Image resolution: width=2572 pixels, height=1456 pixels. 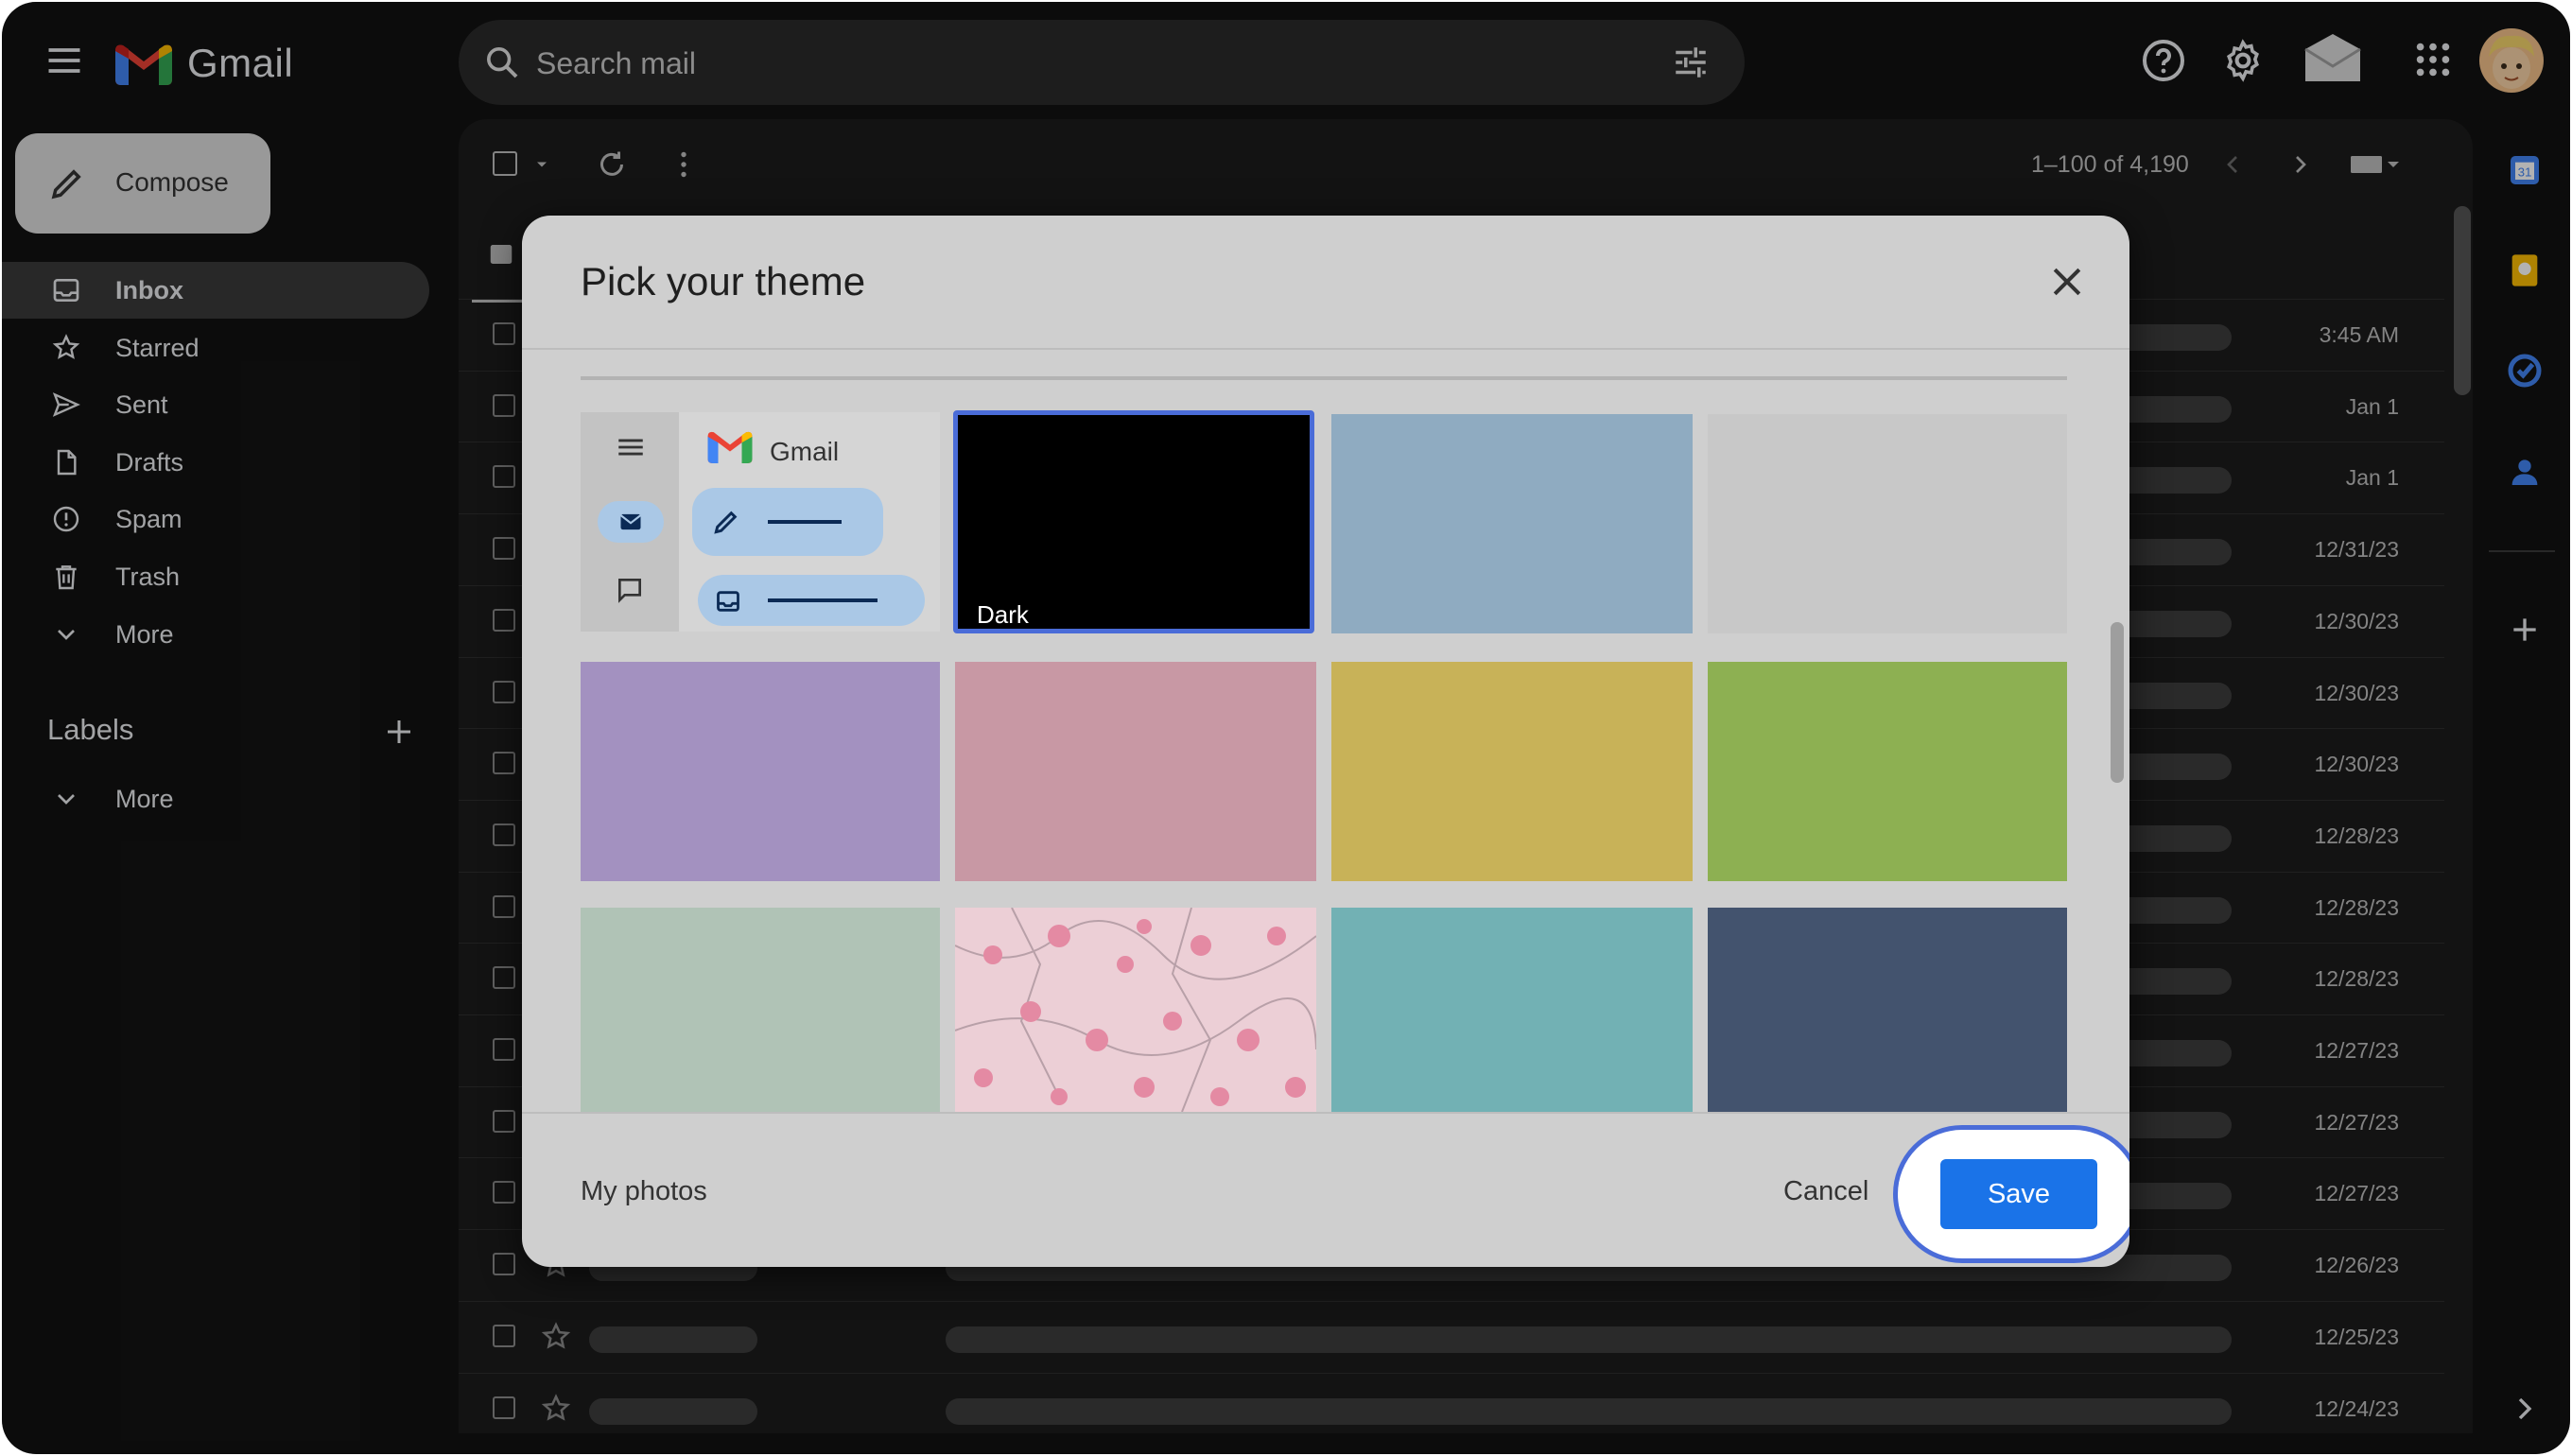 What do you see at coordinates (2376, 164) in the screenshot?
I see `input-tools-keyboard-icon` at bounding box center [2376, 164].